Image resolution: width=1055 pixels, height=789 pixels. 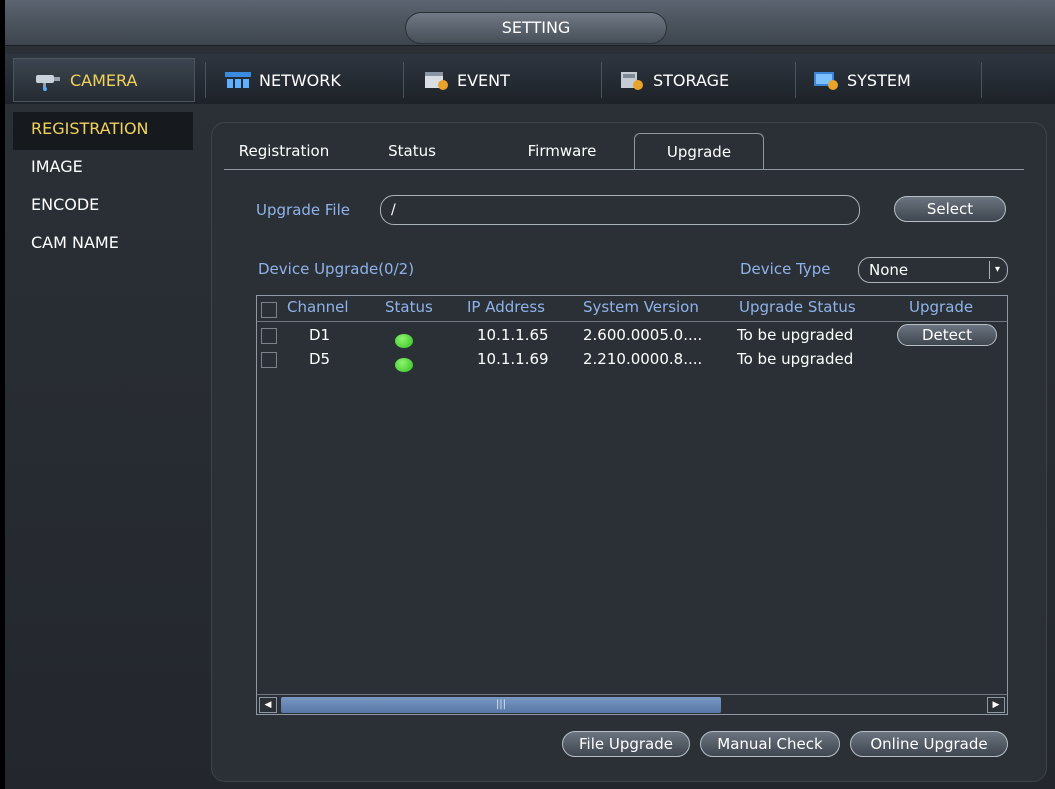 What do you see at coordinates (889, 270) in the screenshot?
I see `device-type-value: None` at bounding box center [889, 270].